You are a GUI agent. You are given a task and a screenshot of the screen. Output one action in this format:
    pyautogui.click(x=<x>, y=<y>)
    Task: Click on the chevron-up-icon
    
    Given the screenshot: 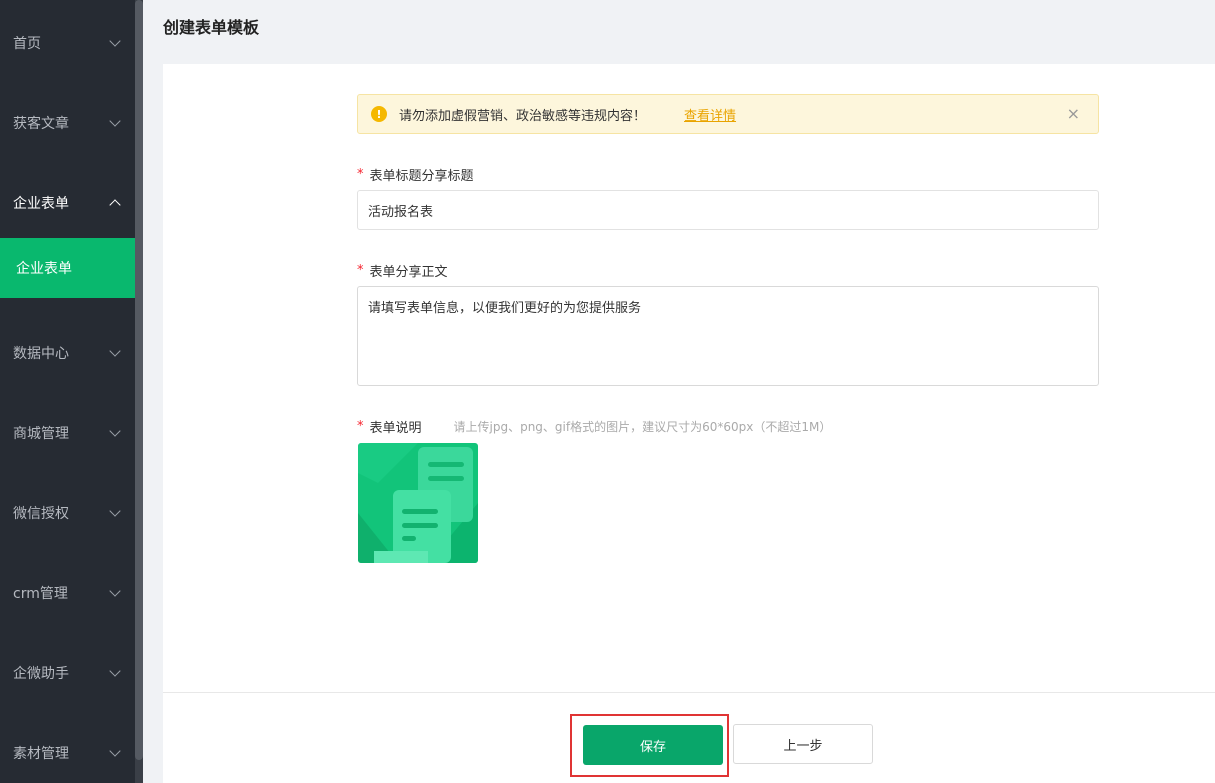 What is the action you would take?
    pyautogui.click(x=115, y=205)
    